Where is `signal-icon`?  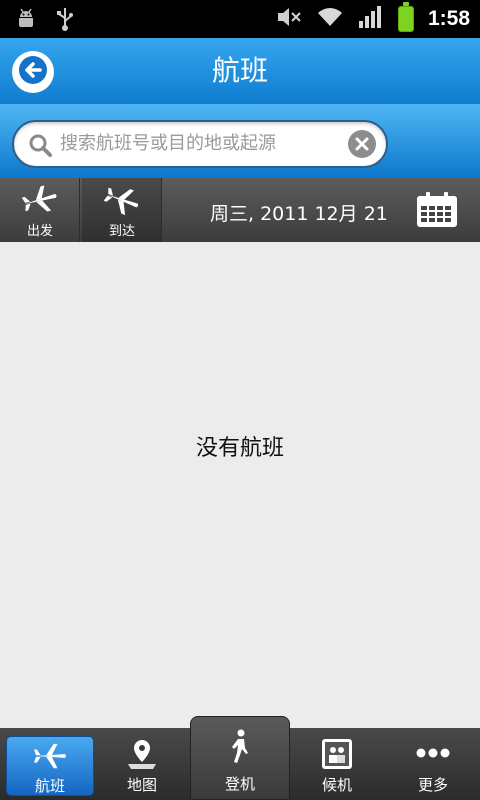
signal-icon is located at coordinates (371, 19).